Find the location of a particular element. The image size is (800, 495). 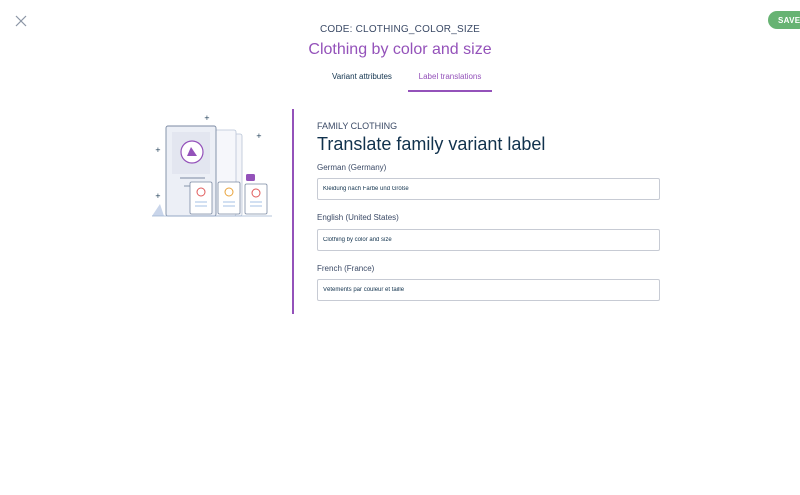

family-label: FAMILY CLOTHING is located at coordinates (357, 126).